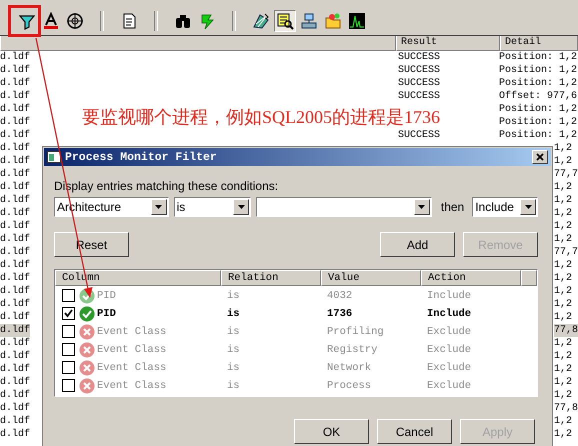 This screenshot has height=446, width=578. I want to click on computer-icon, so click(309, 21).